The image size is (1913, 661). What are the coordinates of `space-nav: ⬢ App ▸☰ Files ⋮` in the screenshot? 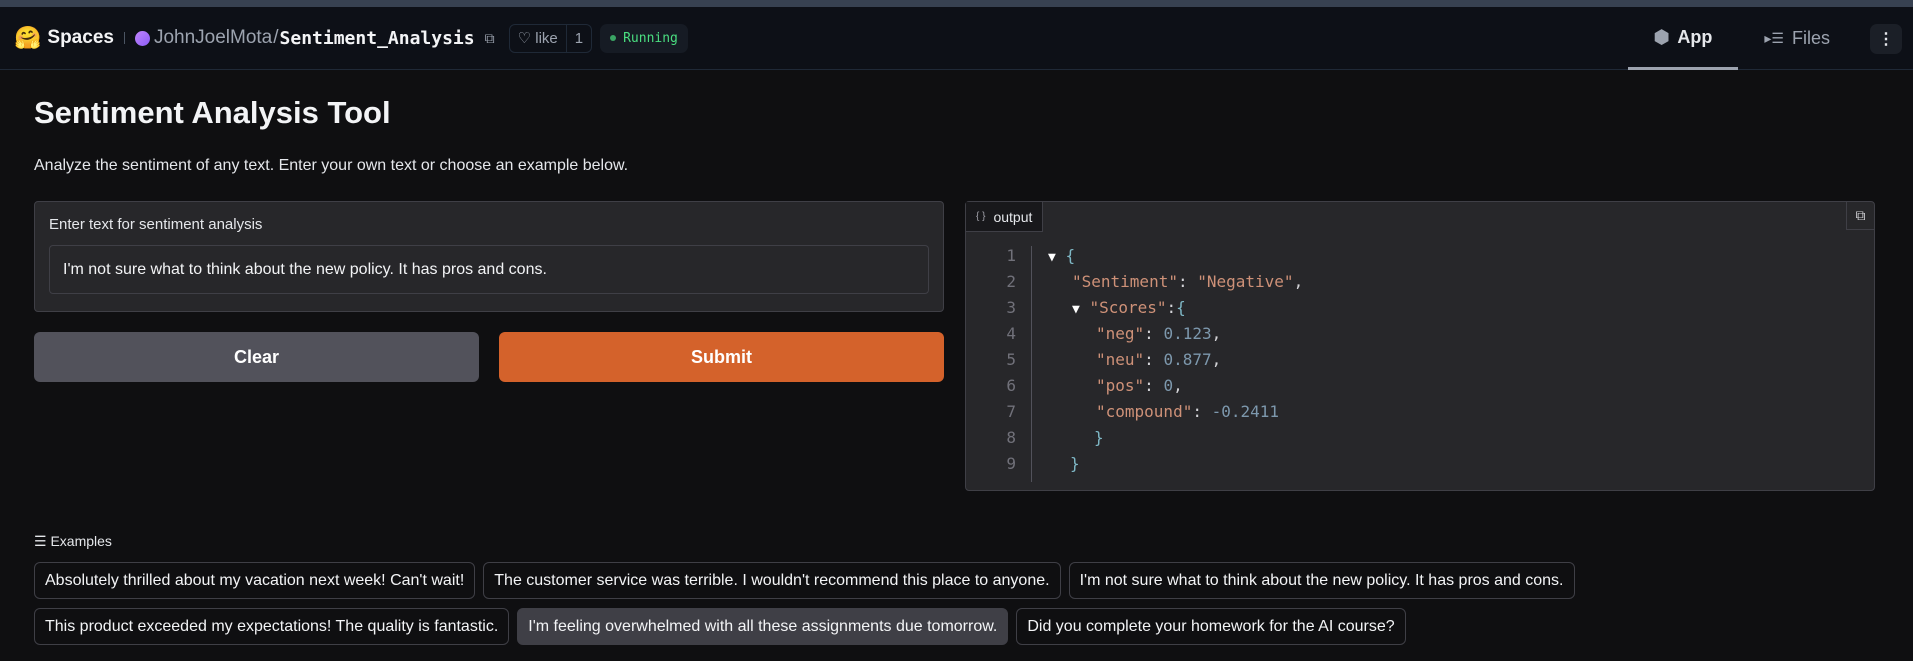 It's located at (1770, 38).